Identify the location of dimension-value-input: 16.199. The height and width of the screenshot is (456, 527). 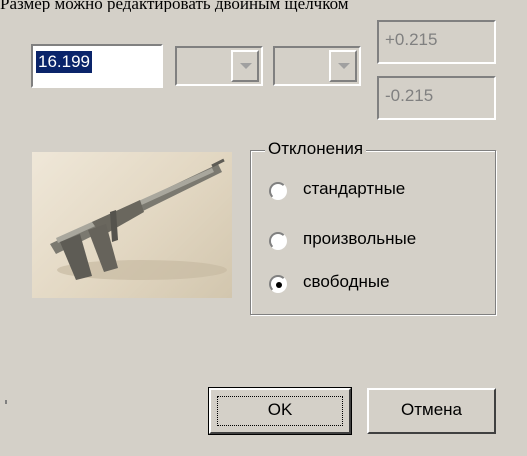
(97, 66).